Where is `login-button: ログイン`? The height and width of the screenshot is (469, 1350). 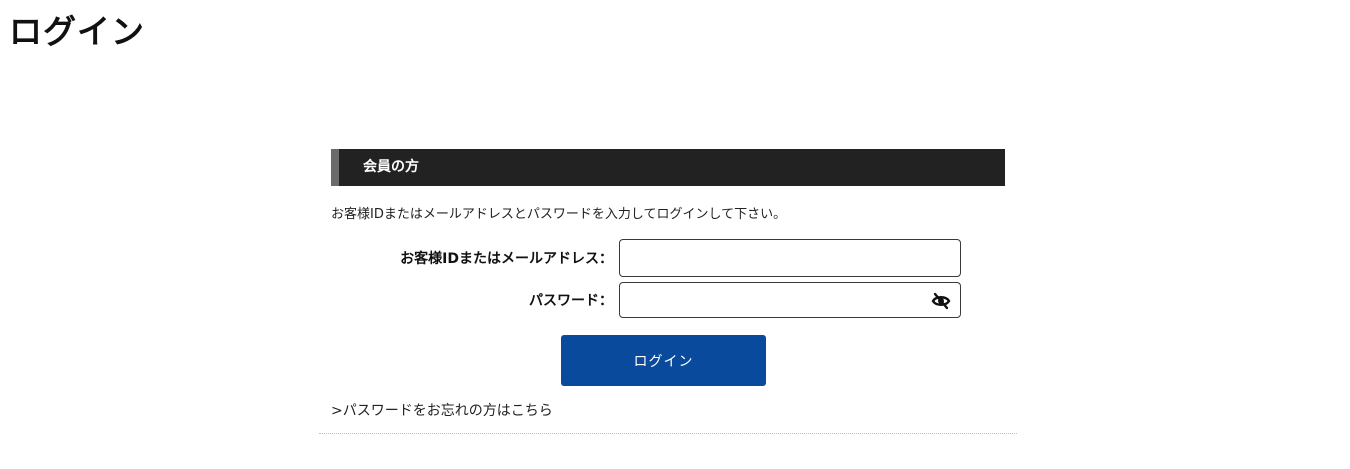
login-button: ログイン is located at coordinates (663, 360).